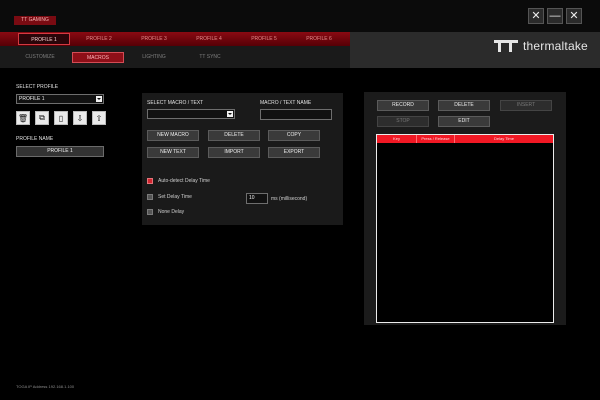 This screenshot has height=400, width=600. Describe the element at coordinates (526, 105) in the screenshot. I see `insert-button: INSERT` at that location.